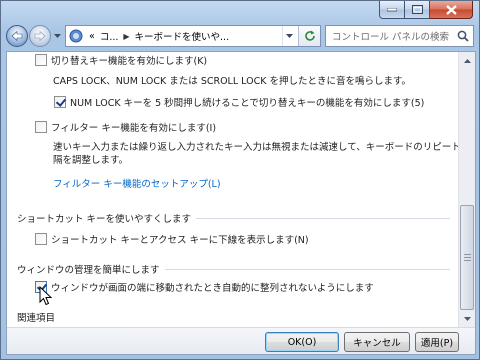 The image size is (480, 360). What do you see at coordinates (91, 160) in the screenshot?
I see `filter-keys-description-line2: 隔を調整します。` at bounding box center [91, 160].